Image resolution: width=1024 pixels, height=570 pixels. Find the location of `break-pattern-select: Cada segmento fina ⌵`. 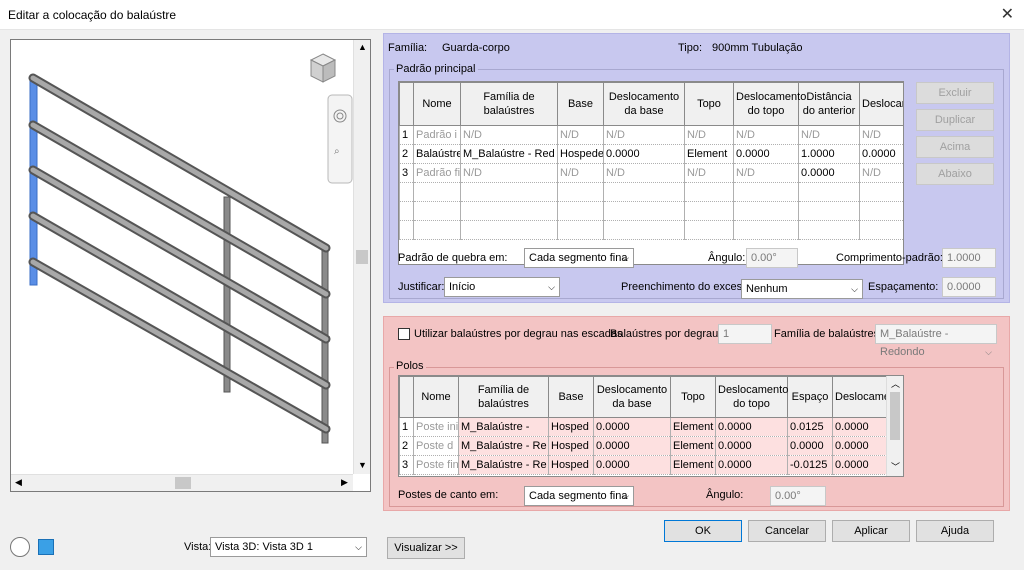

break-pattern-select: Cada segmento fina ⌵ is located at coordinates (579, 258).